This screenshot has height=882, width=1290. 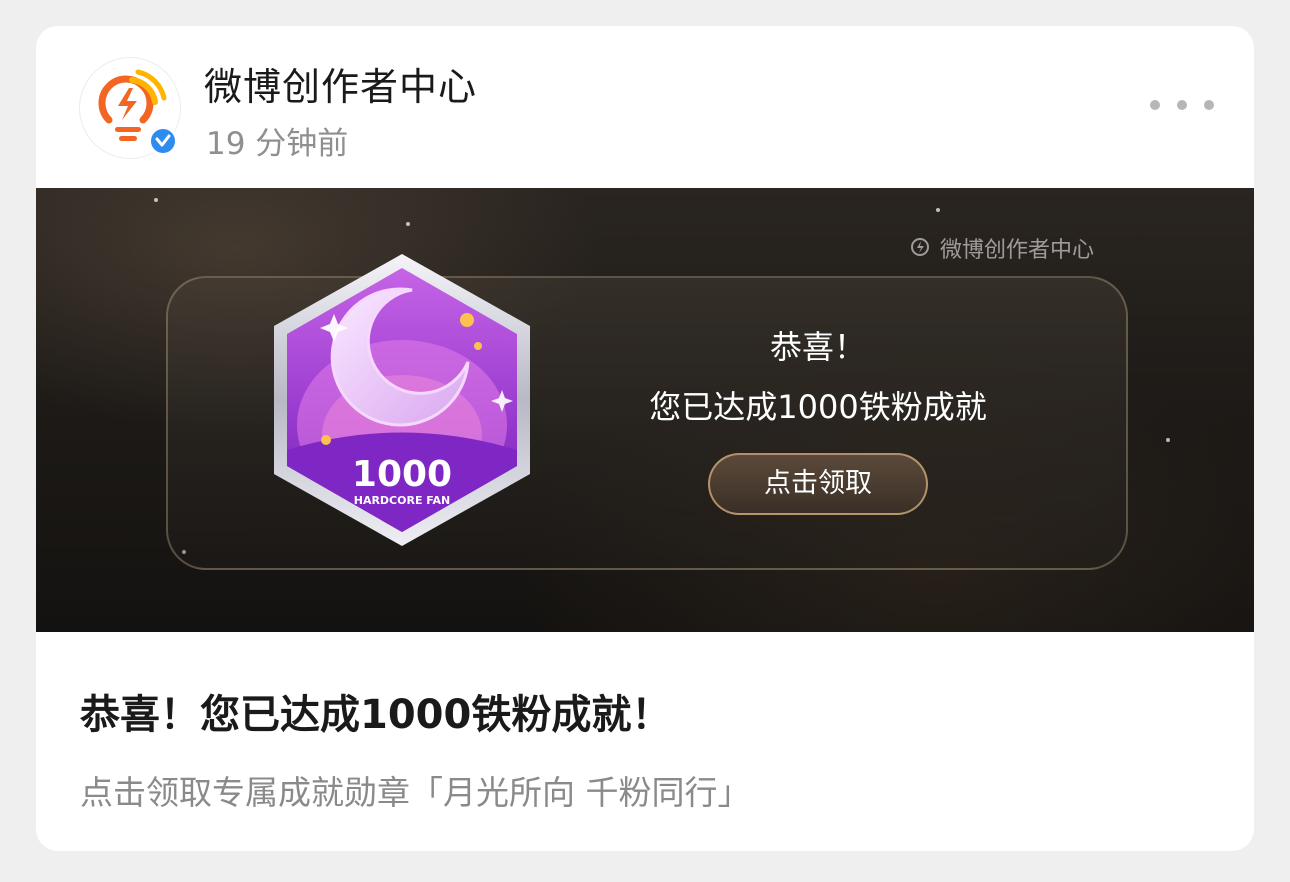 I want to click on more-options-button, so click(x=1182, y=105).